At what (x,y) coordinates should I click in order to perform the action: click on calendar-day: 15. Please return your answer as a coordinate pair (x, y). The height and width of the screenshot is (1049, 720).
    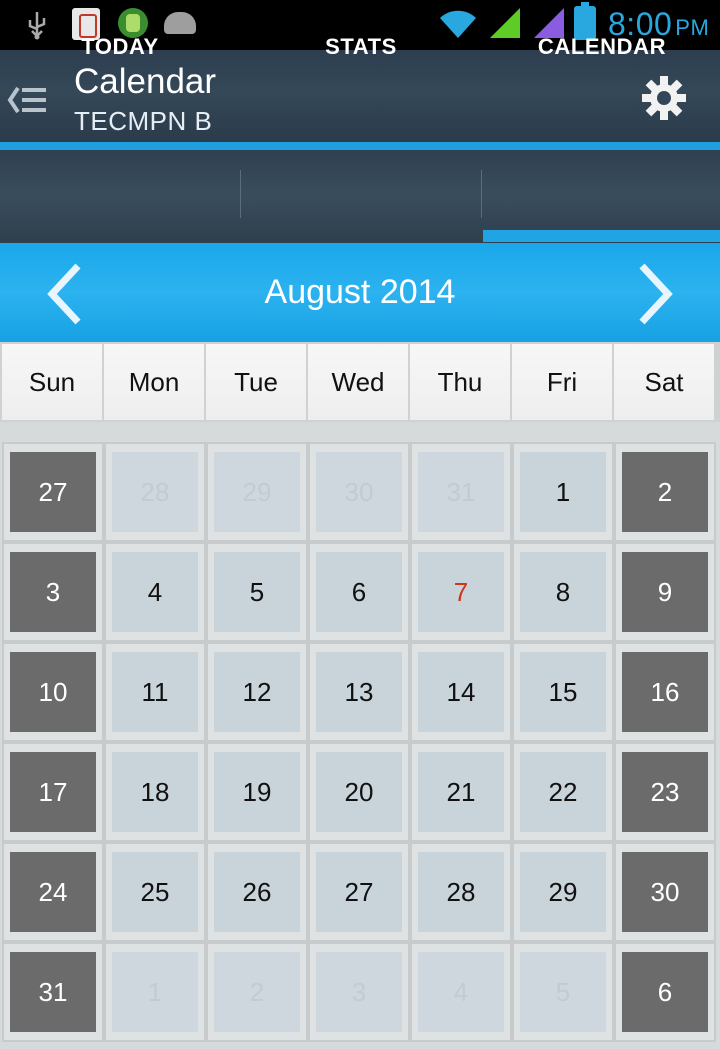
    Looking at the image, I should click on (563, 692).